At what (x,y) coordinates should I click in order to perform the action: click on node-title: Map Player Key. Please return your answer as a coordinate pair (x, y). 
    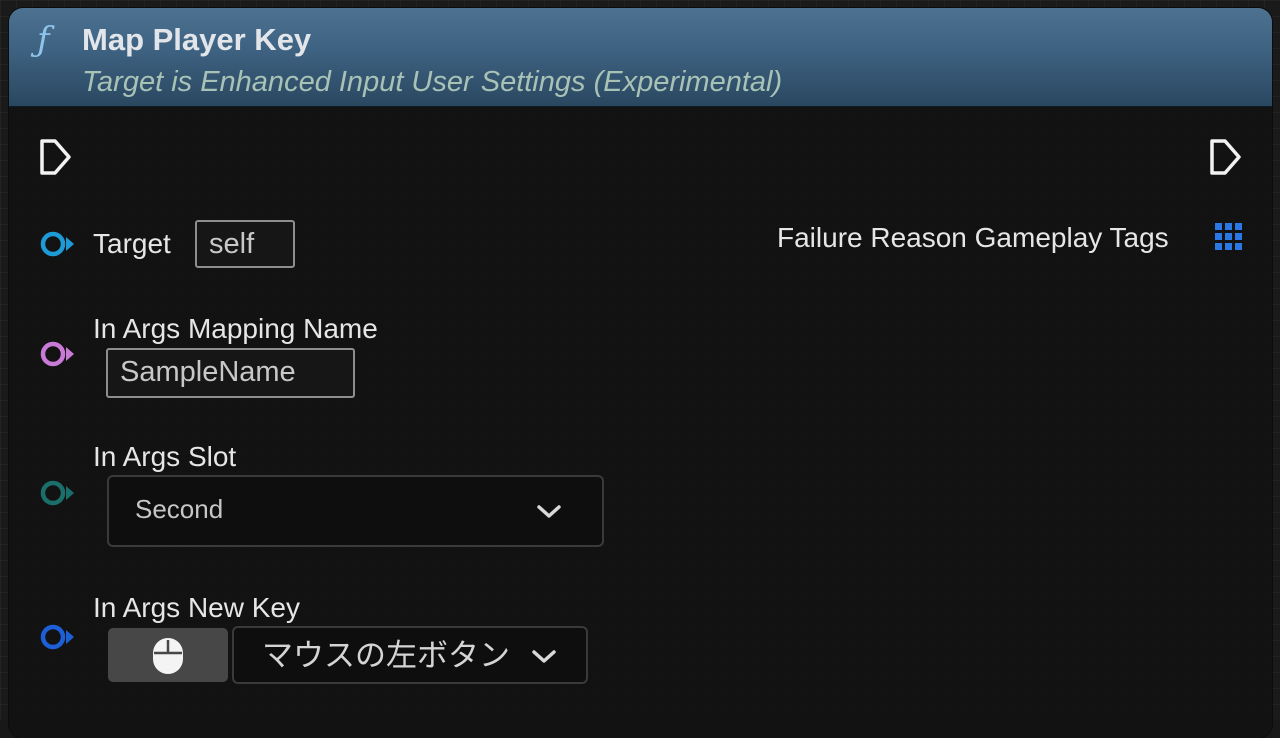
    Looking at the image, I should click on (197, 39).